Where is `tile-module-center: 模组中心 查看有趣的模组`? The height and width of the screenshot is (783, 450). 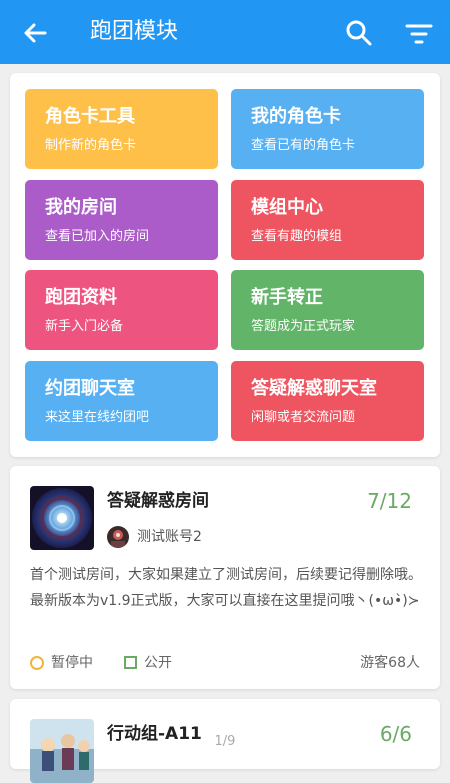 tile-module-center: 模组中心 查看有趣的模组 is located at coordinates (327, 220).